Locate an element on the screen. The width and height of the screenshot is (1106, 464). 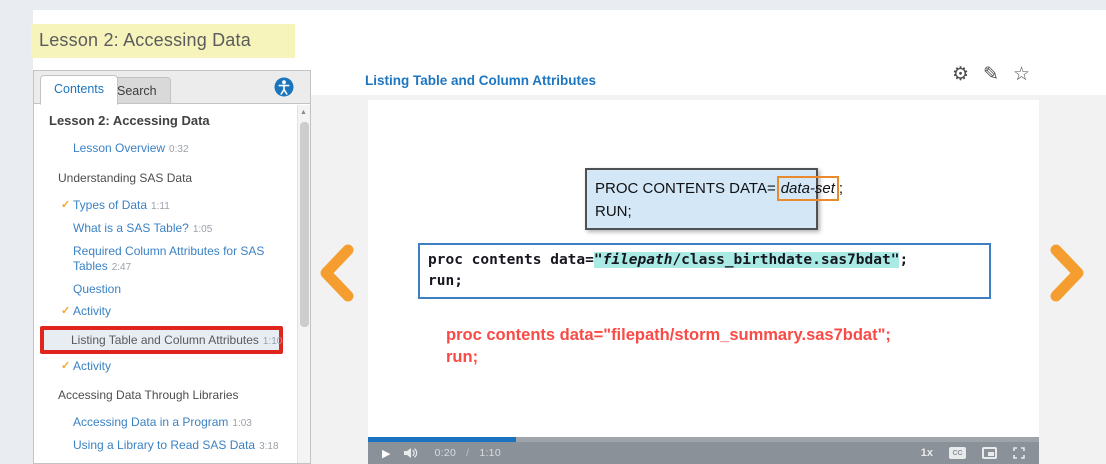
fullscreen-icon is located at coordinates (1019, 453).